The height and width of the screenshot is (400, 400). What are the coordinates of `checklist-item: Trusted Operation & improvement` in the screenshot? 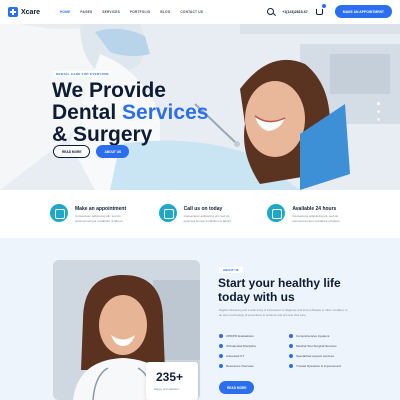 It's located at (324, 366).